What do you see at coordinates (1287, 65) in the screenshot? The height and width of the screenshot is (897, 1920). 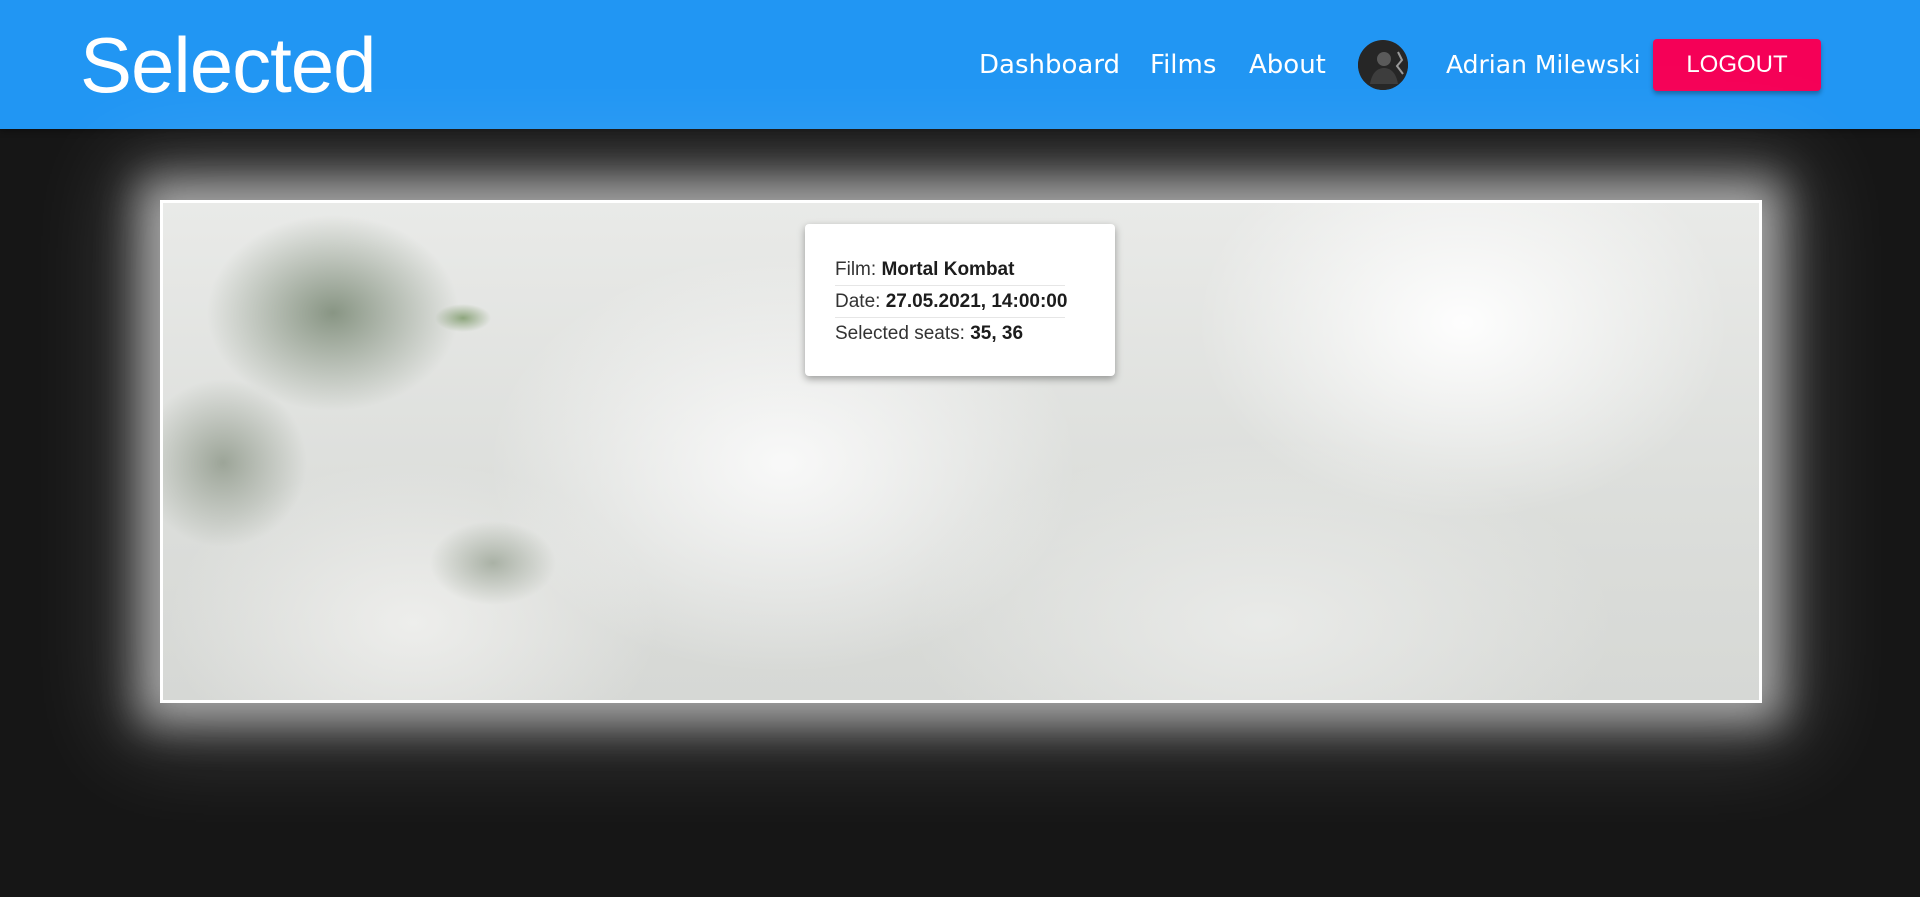 I see `nav-link-about: About` at bounding box center [1287, 65].